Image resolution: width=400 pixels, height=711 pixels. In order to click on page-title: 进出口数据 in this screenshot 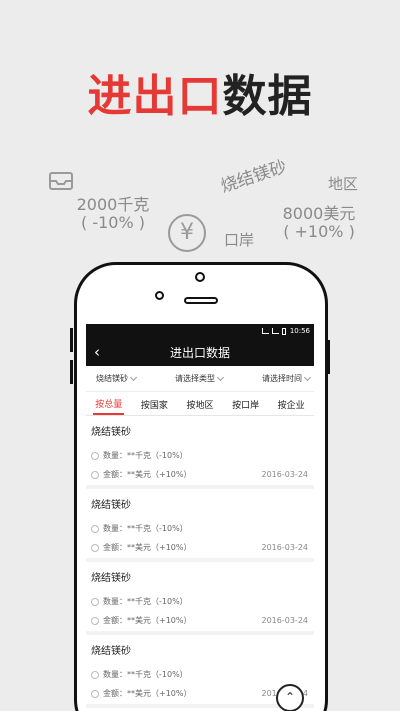, I will do `click(199, 352)`.